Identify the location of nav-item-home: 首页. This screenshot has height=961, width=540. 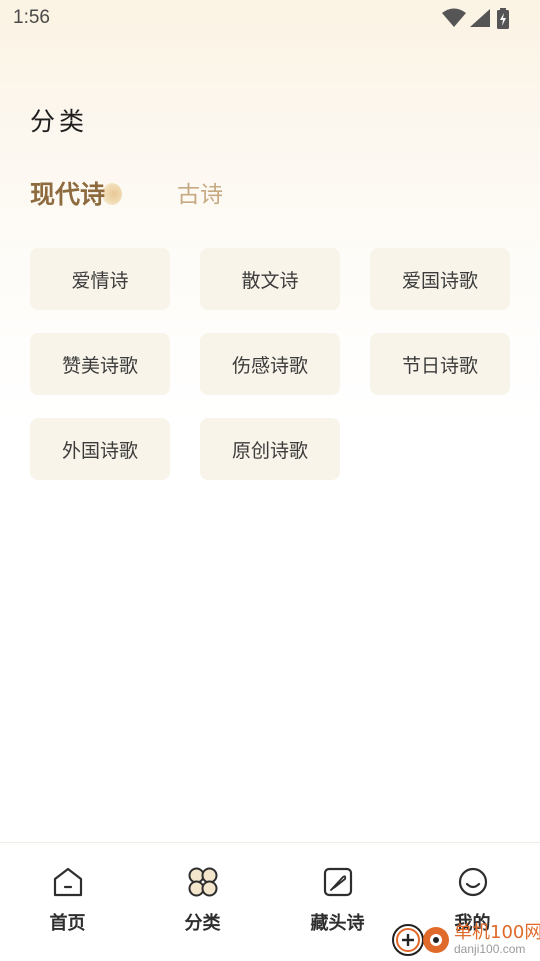
(67, 893).